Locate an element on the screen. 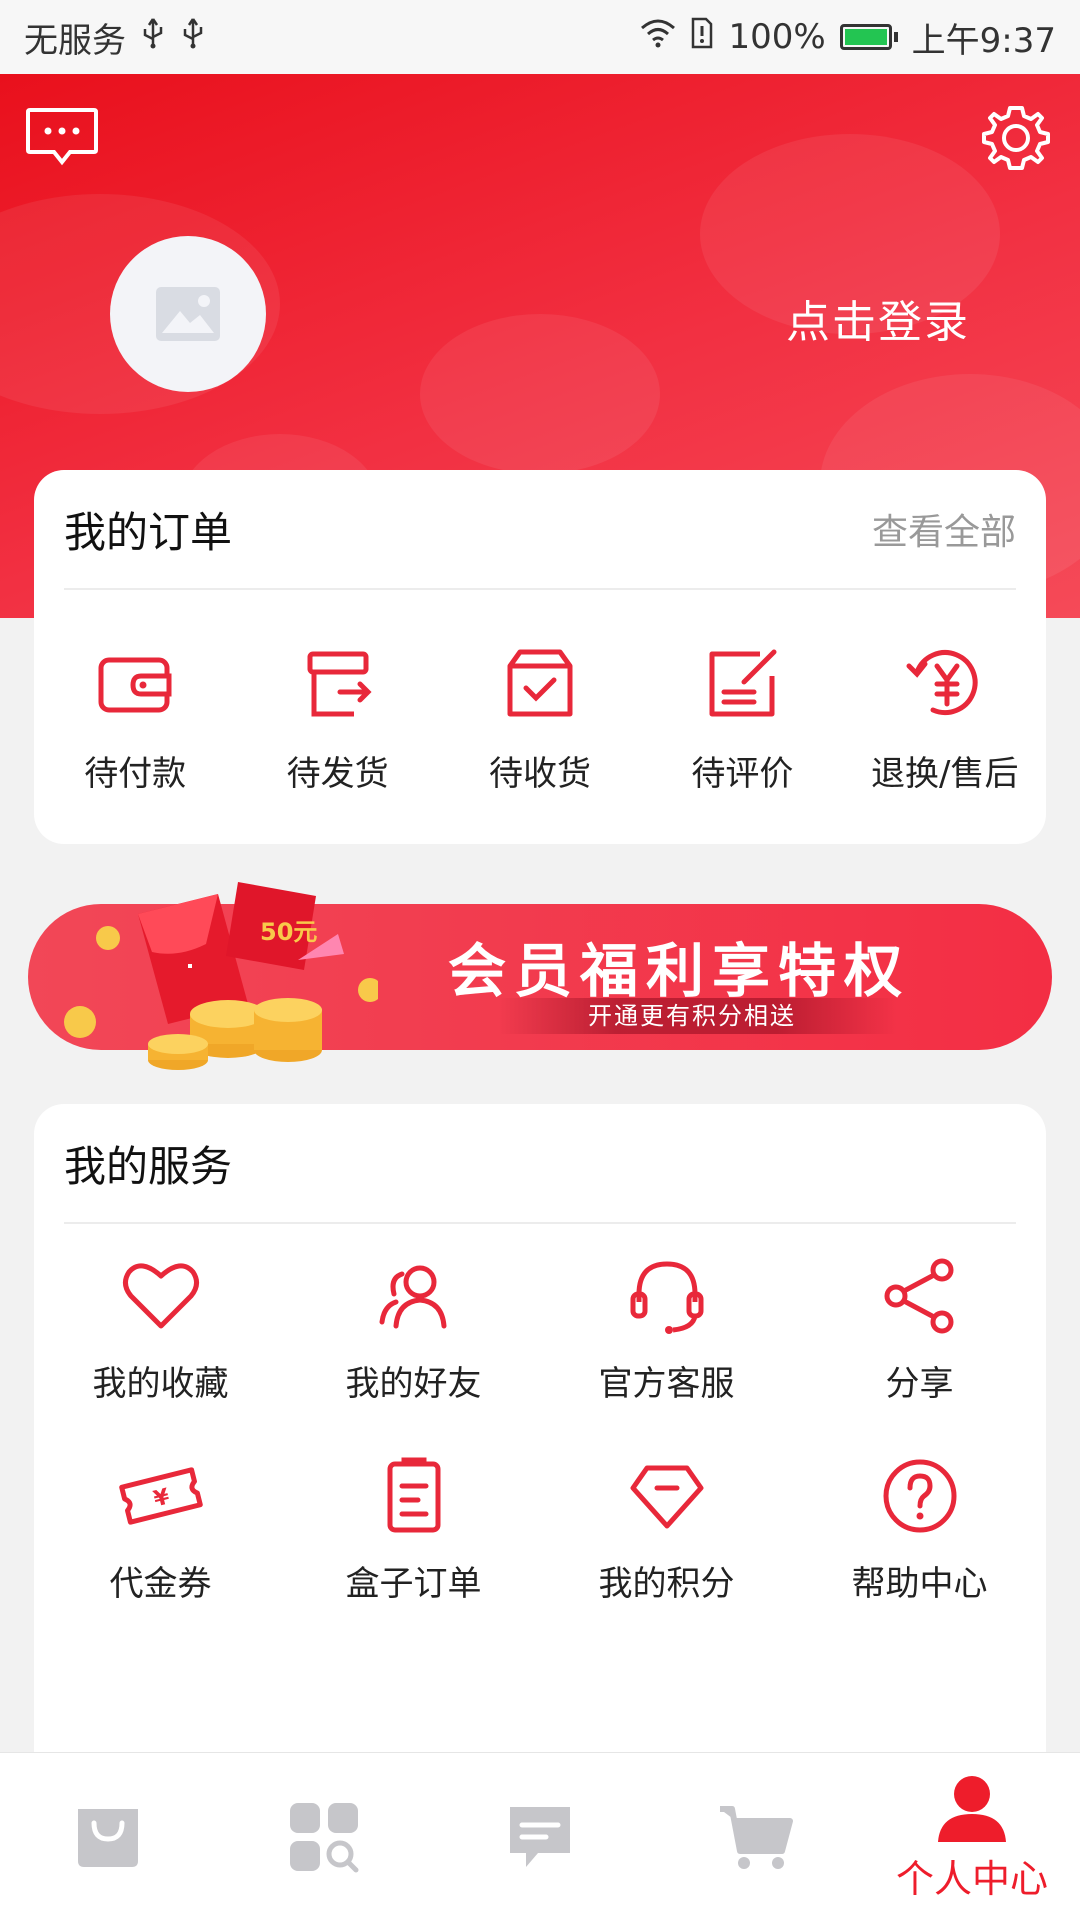  gem-icon is located at coordinates (666, 1497).